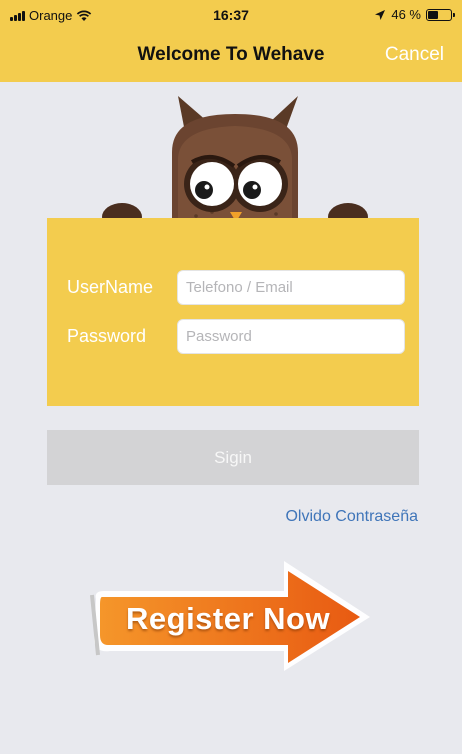  Describe the element at coordinates (107, 336) in the screenshot. I see `password-label: Password` at that location.